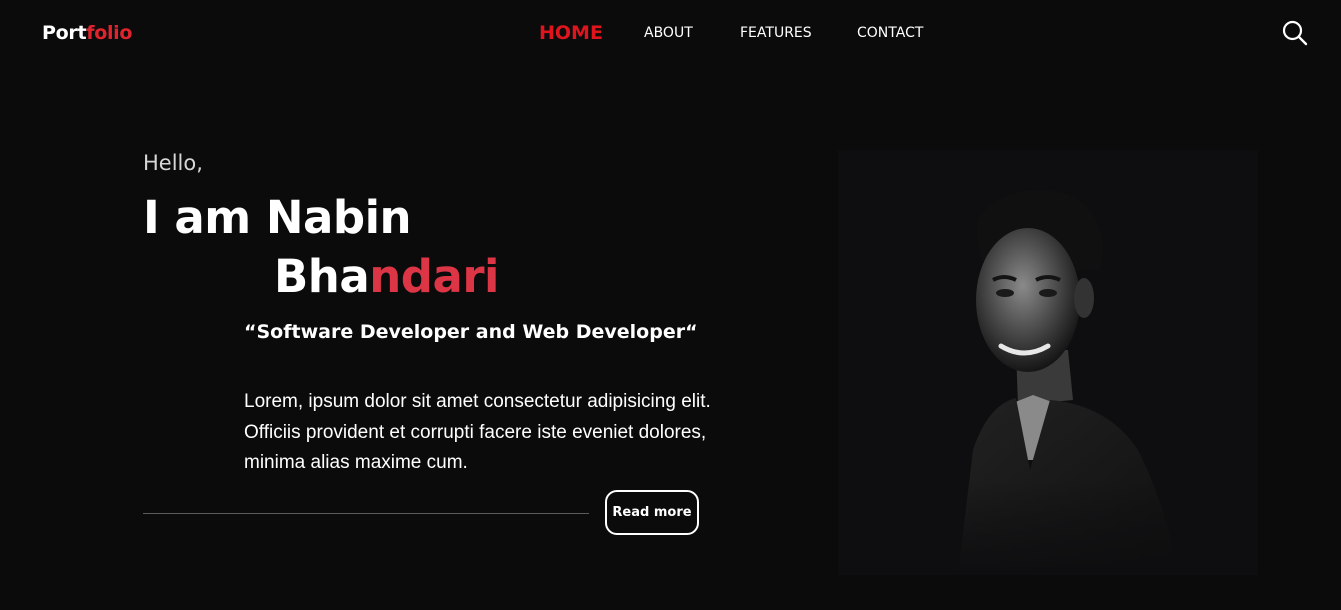 The image size is (1341, 610). What do you see at coordinates (277, 217) in the screenshot?
I see `name-line-1: I am Nabin` at bounding box center [277, 217].